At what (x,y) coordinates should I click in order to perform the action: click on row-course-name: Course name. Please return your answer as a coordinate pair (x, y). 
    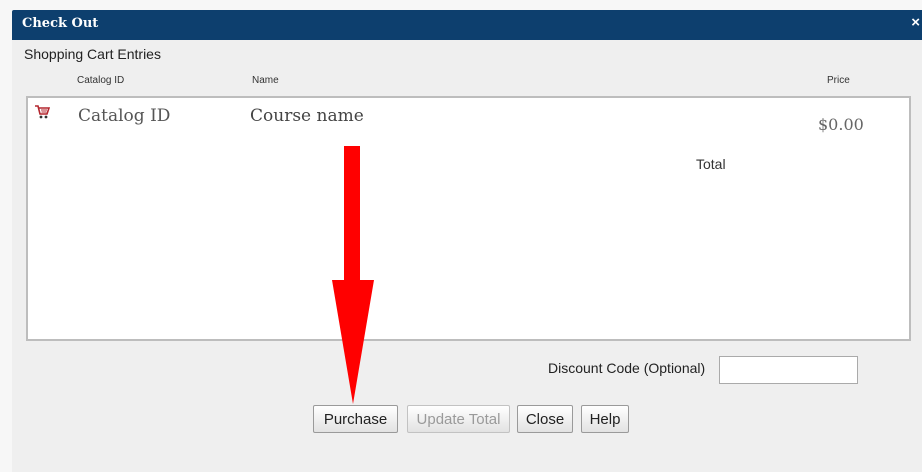
    Looking at the image, I should click on (307, 116).